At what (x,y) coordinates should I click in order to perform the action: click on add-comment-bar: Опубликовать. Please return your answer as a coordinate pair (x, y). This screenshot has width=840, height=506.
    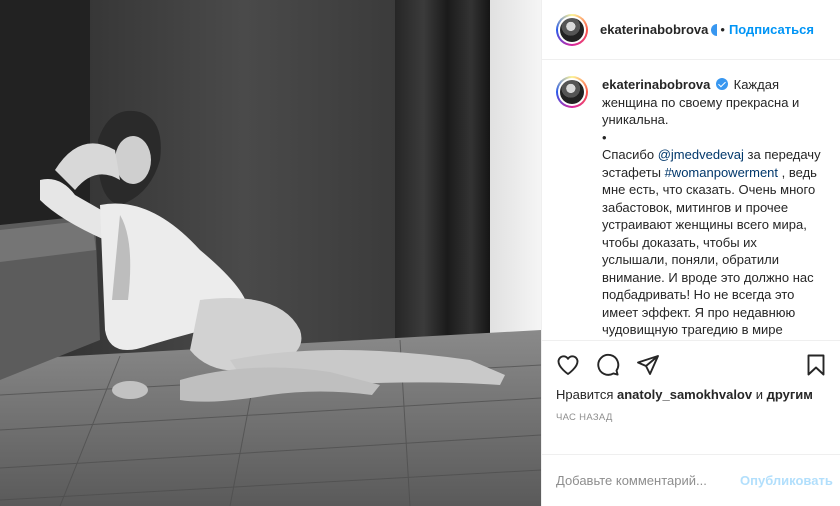
    Looking at the image, I should click on (691, 480).